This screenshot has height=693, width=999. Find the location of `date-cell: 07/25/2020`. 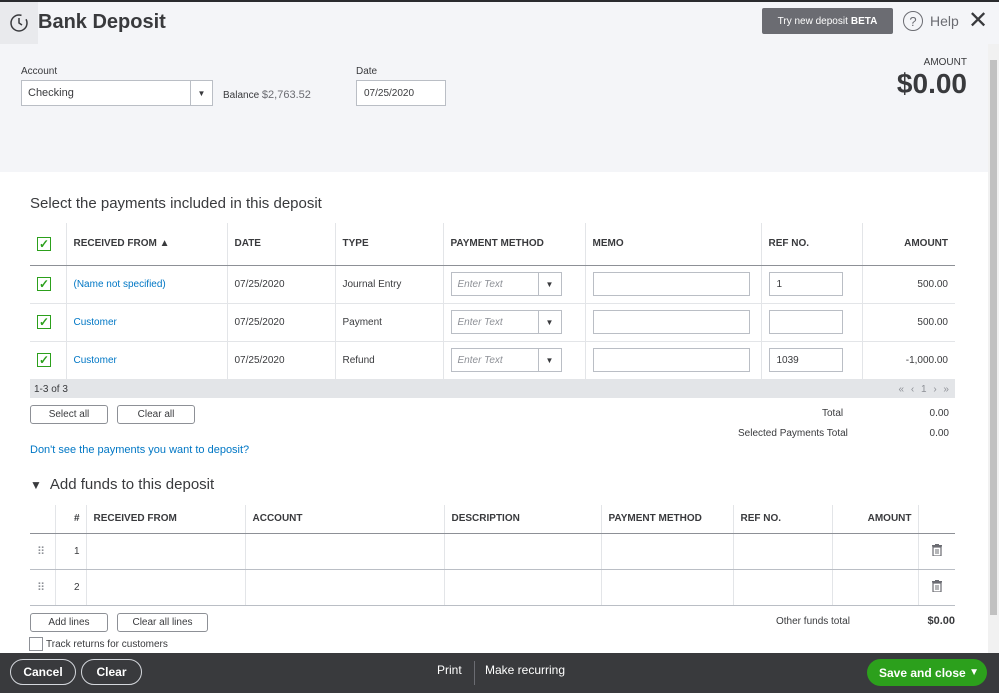

date-cell: 07/25/2020 is located at coordinates (281, 284).